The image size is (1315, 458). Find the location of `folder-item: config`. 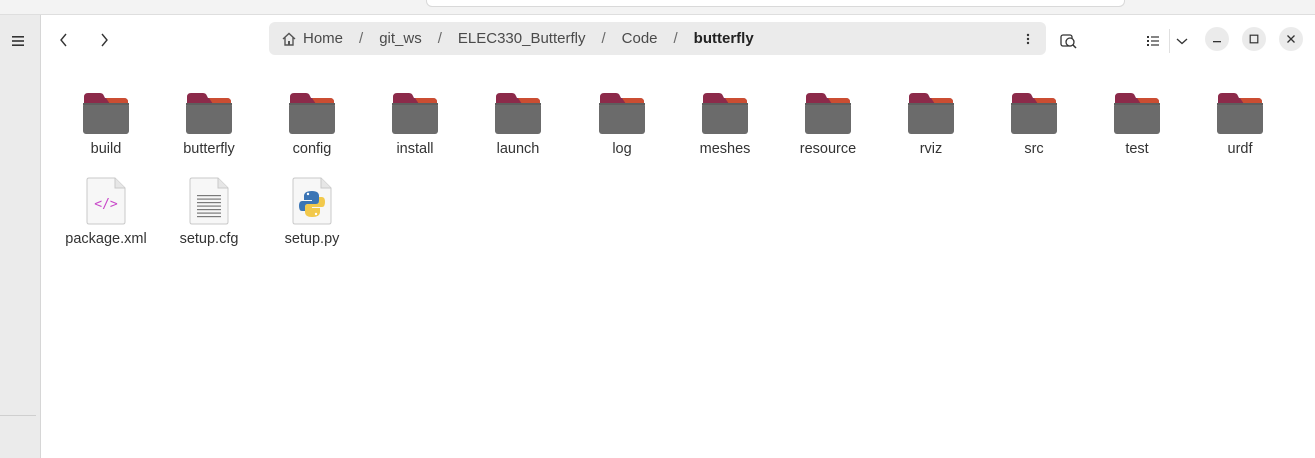

folder-item: config is located at coordinates (312, 122).